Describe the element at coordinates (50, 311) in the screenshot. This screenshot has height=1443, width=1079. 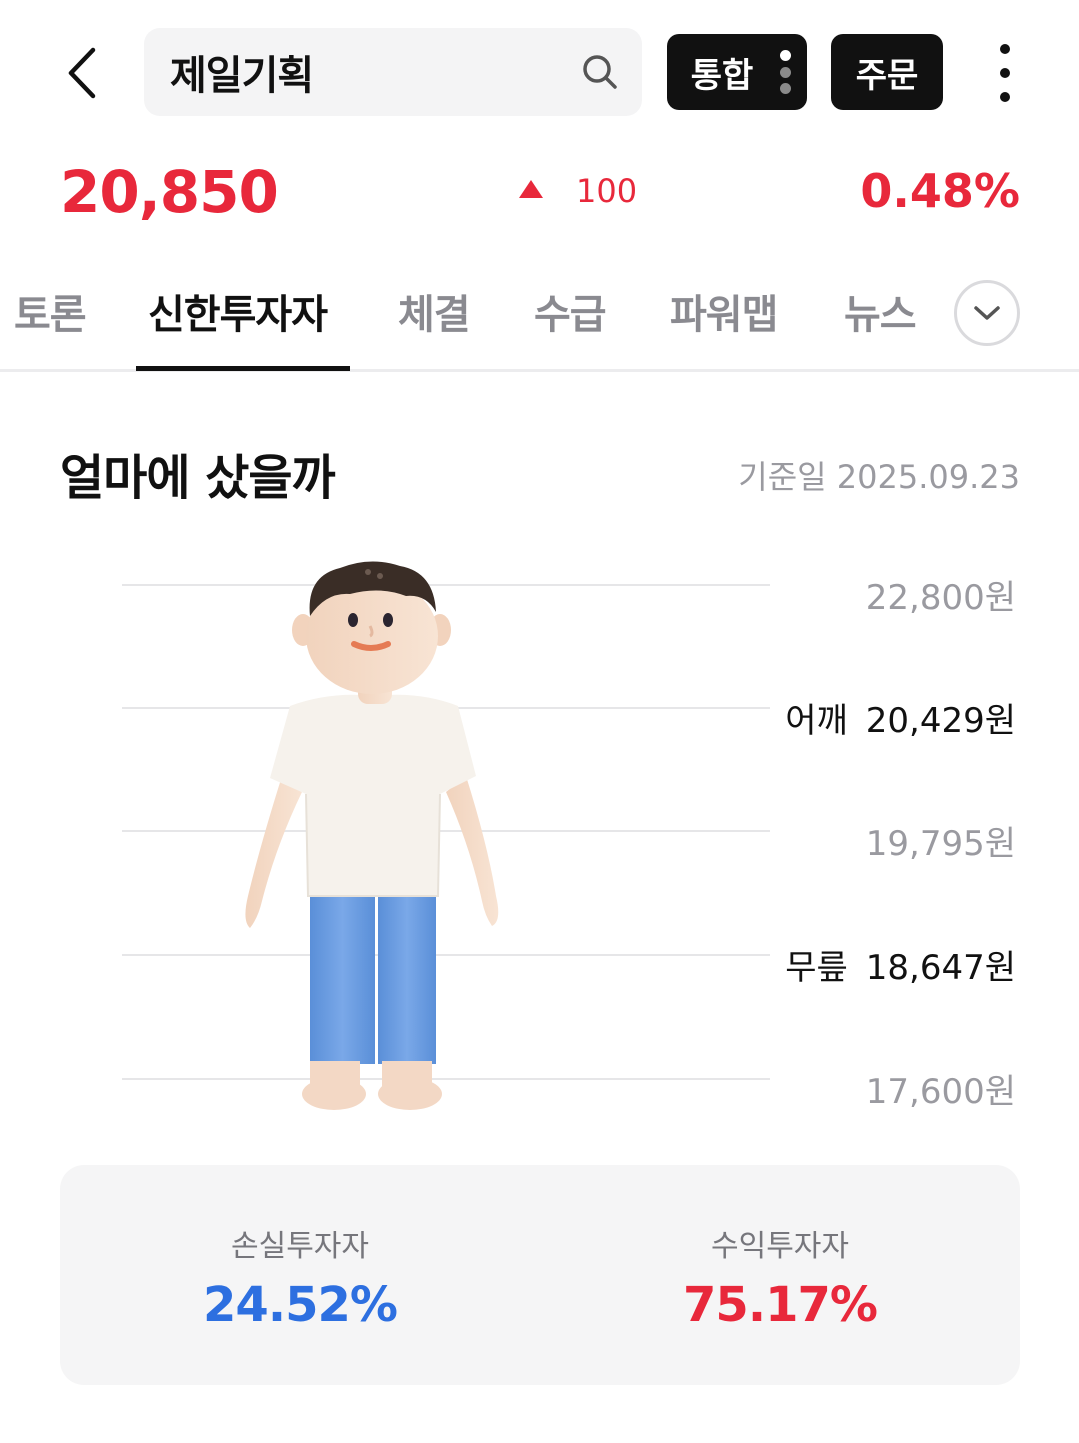
I see `tab-discussion: 토론` at that location.